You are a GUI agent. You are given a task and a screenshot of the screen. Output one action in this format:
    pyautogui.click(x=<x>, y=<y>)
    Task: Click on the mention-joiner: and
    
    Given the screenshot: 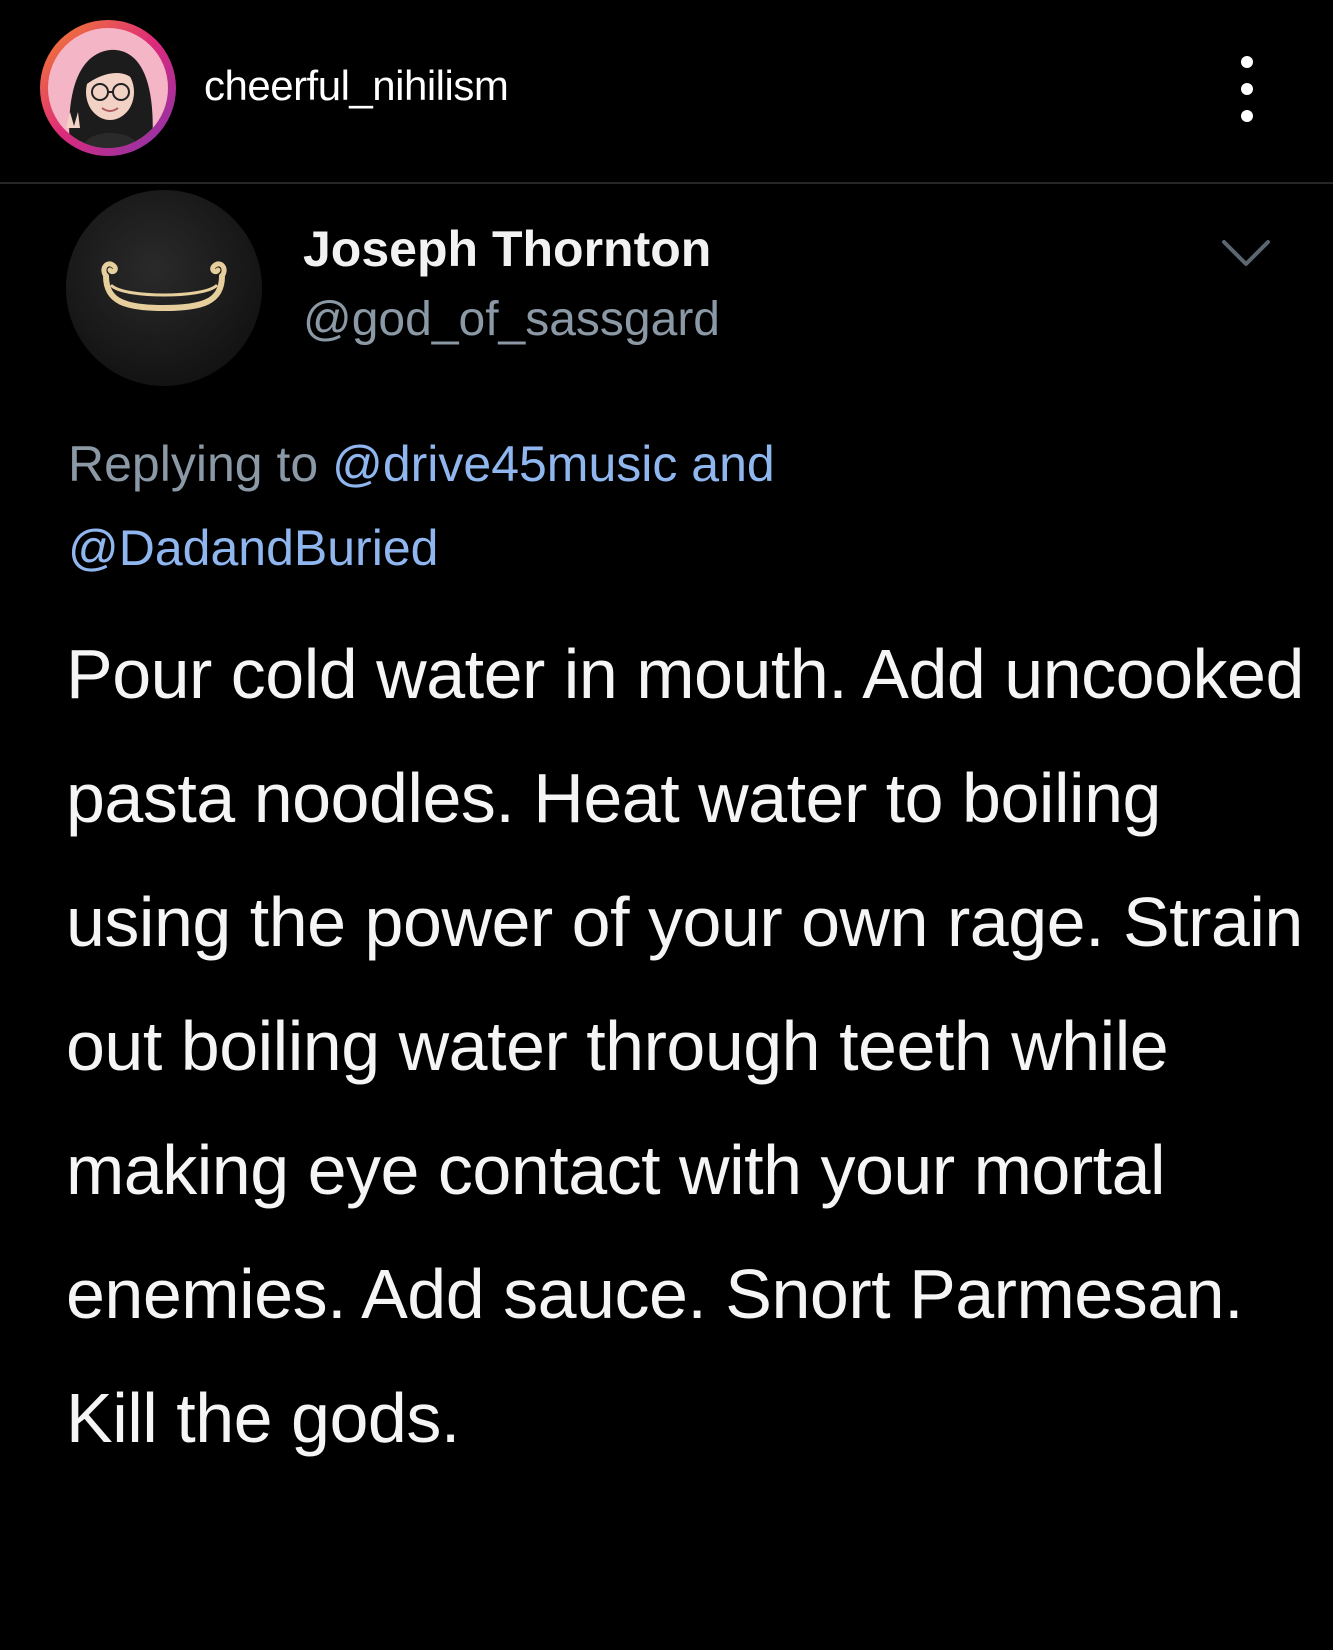 What is the action you would take?
    pyautogui.click(x=733, y=464)
    